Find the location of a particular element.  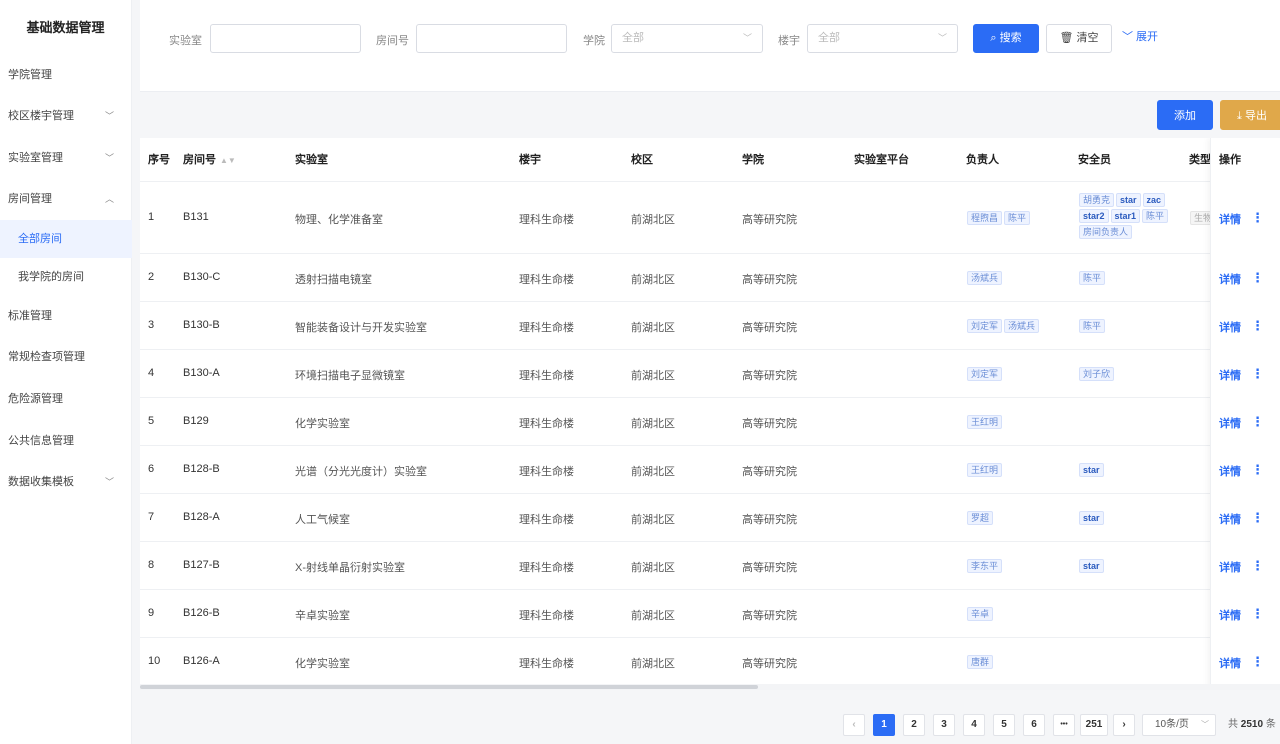

prev-page-button: ‹ is located at coordinates (854, 725).